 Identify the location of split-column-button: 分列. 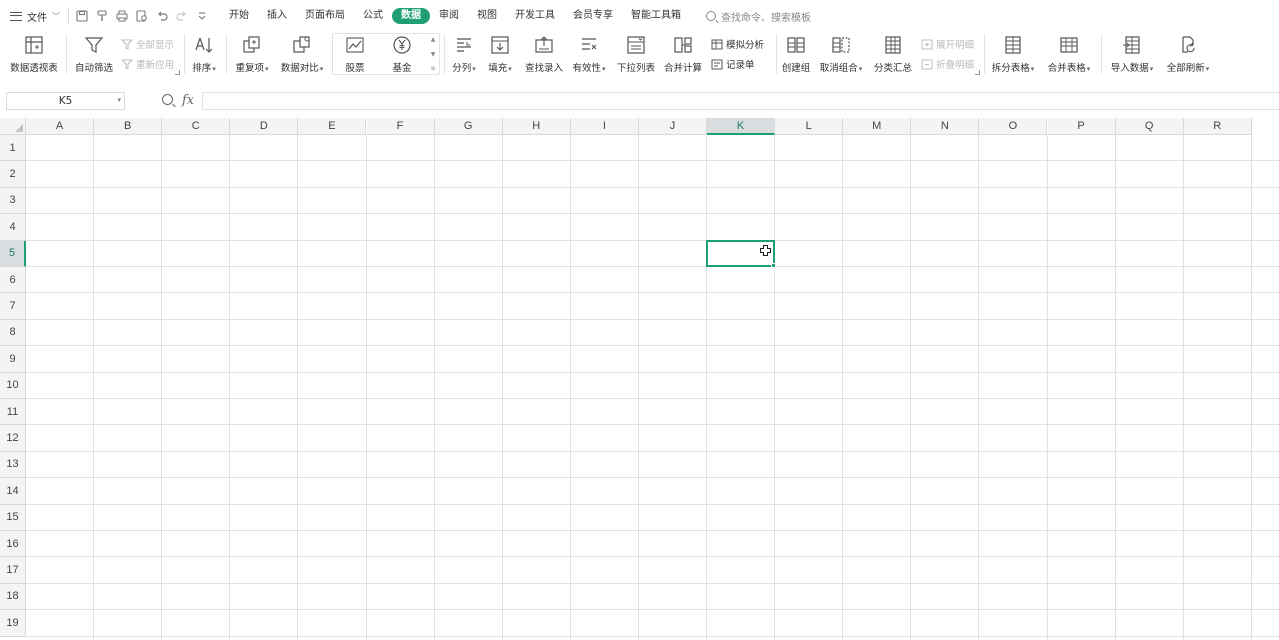
(464, 53).